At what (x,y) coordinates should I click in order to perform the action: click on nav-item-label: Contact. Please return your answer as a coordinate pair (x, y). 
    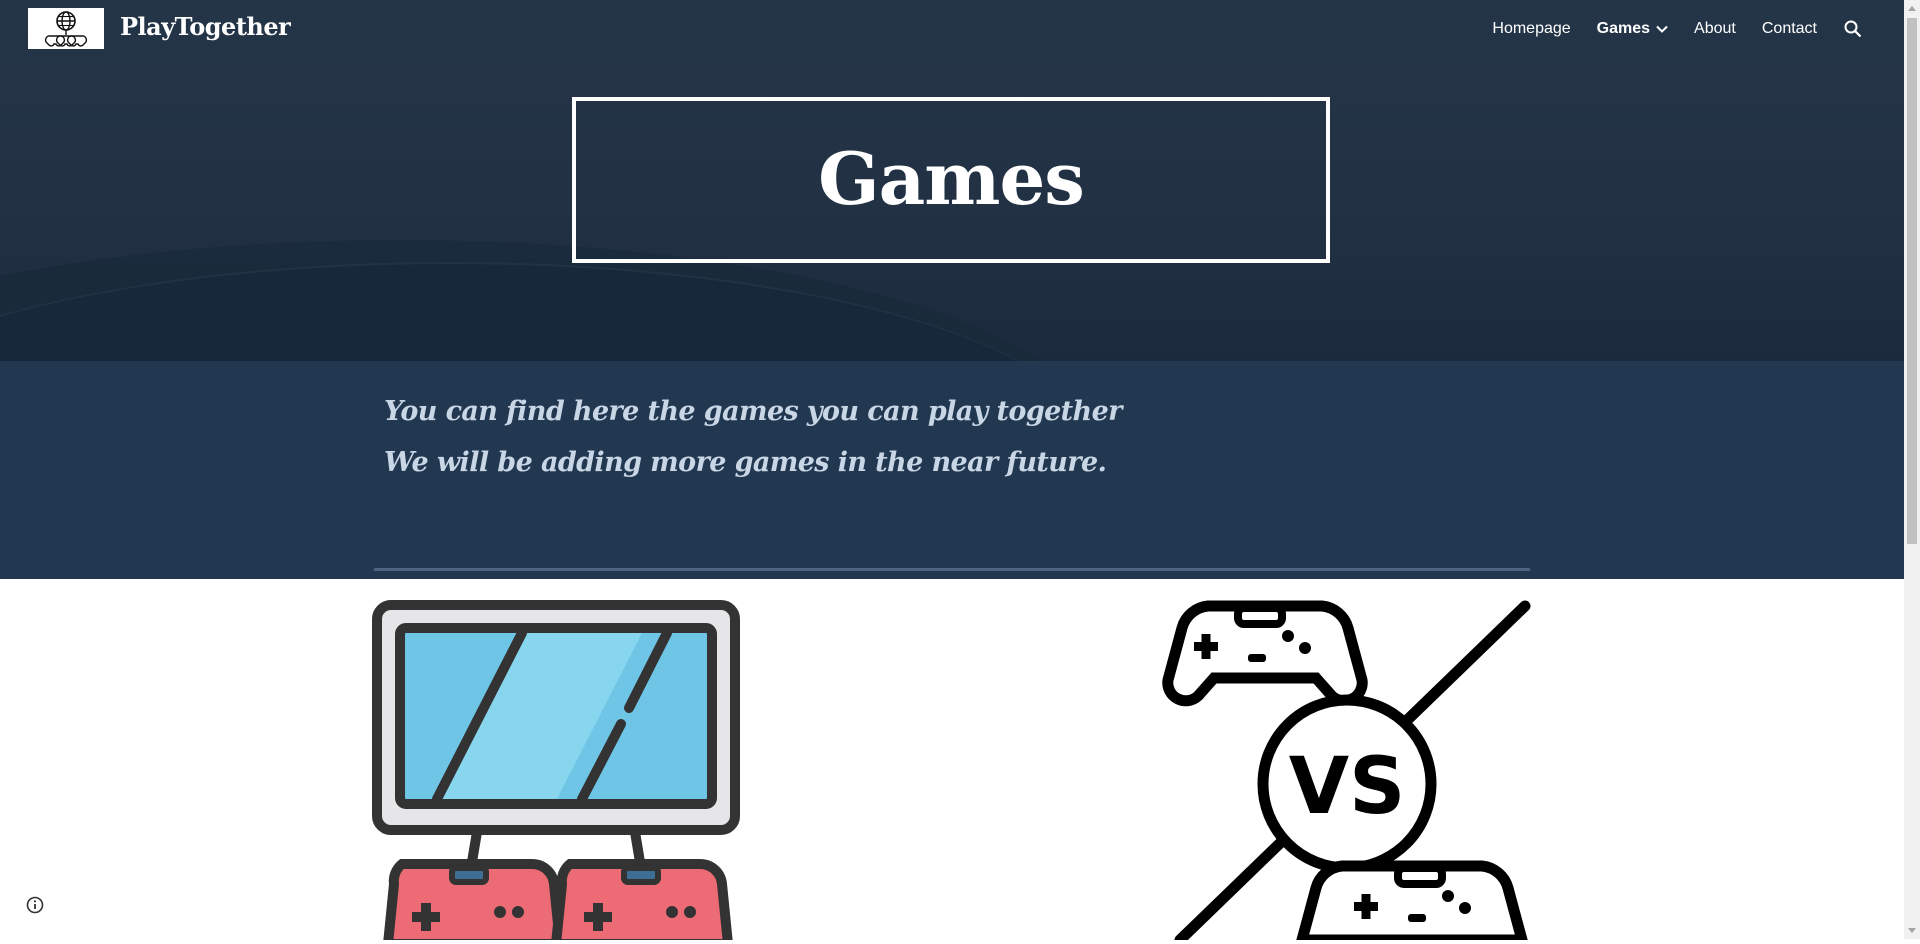
    Looking at the image, I should click on (1789, 28).